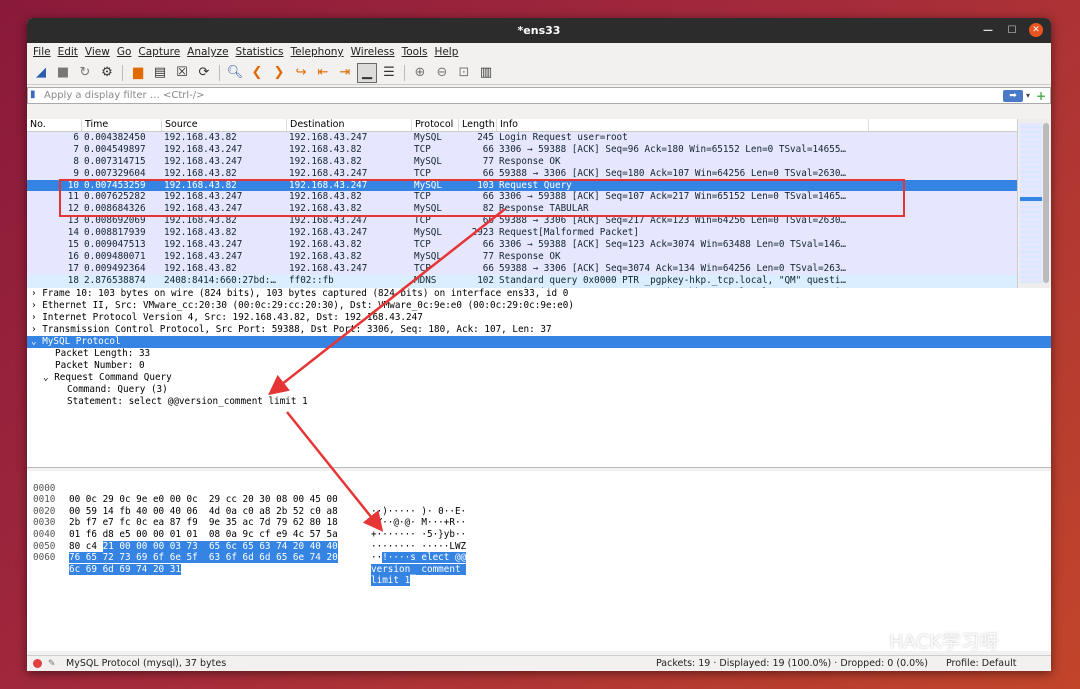  What do you see at coordinates (85, 73) in the screenshot?
I see `restart-capture-icon: ↻` at bounding box center [85, 73].